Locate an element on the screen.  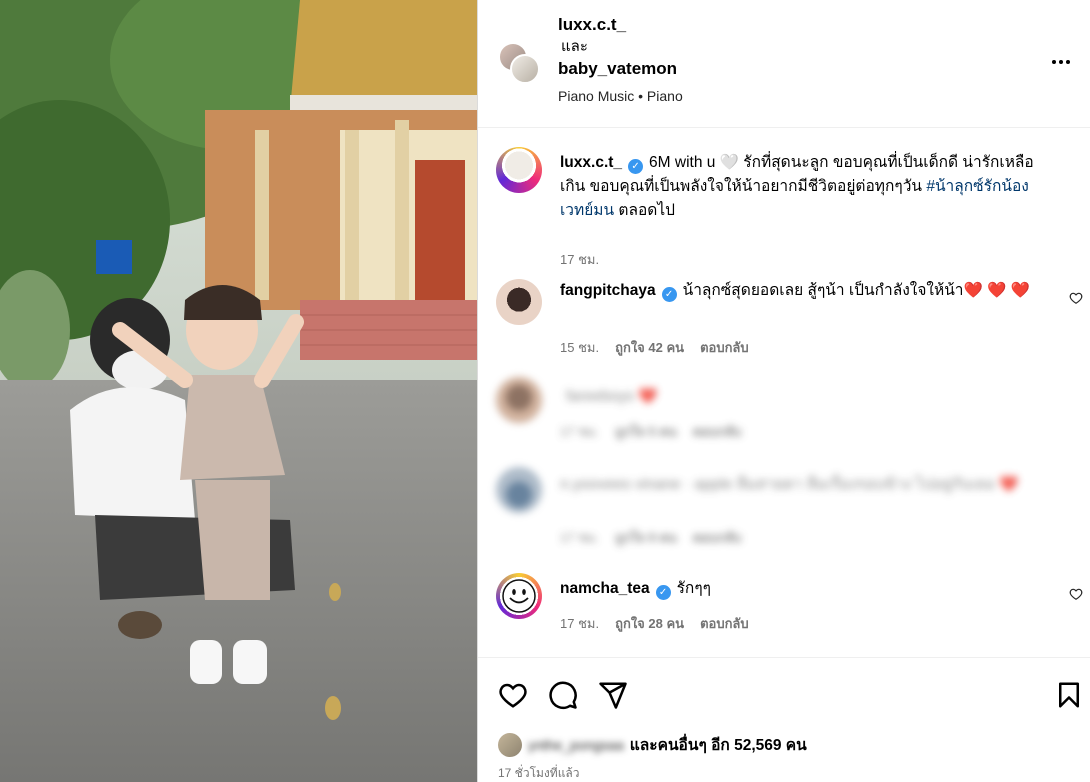
comment-bubble-icon is located at coordinates (563, 695).